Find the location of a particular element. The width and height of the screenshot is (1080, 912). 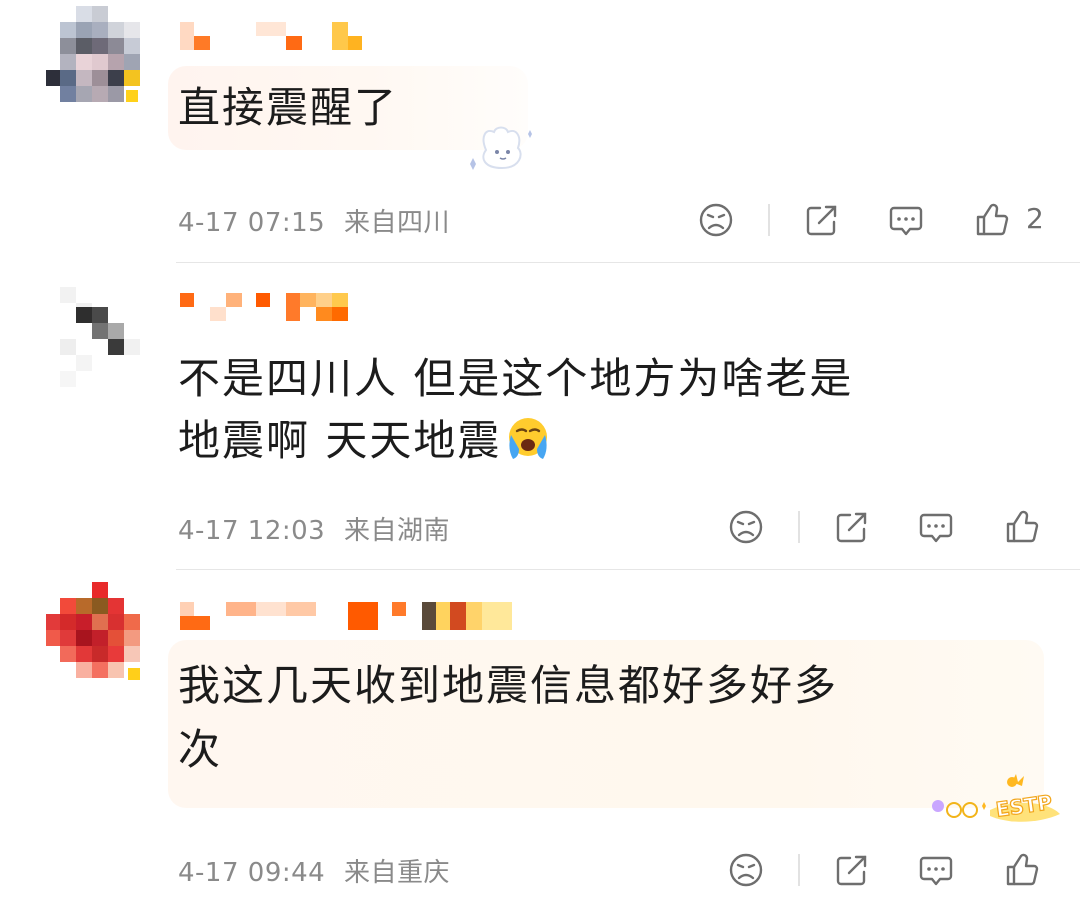

comment-actions: 2 is located at coordinates (876, 220).